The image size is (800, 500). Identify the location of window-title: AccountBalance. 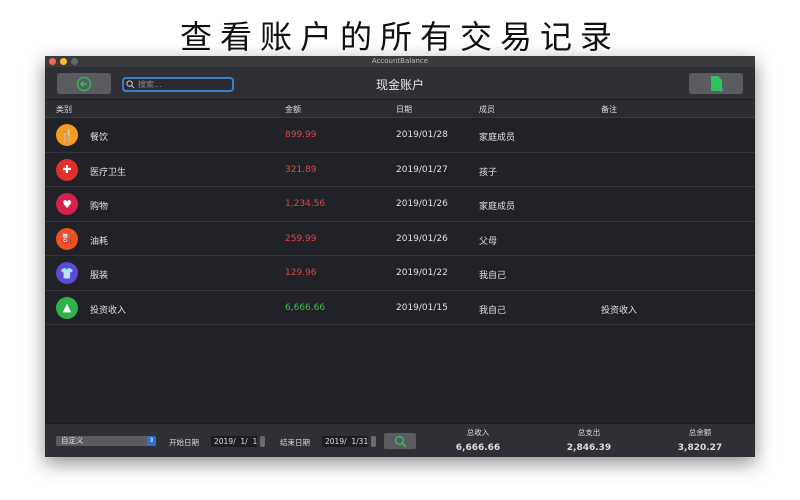
(400, 61).